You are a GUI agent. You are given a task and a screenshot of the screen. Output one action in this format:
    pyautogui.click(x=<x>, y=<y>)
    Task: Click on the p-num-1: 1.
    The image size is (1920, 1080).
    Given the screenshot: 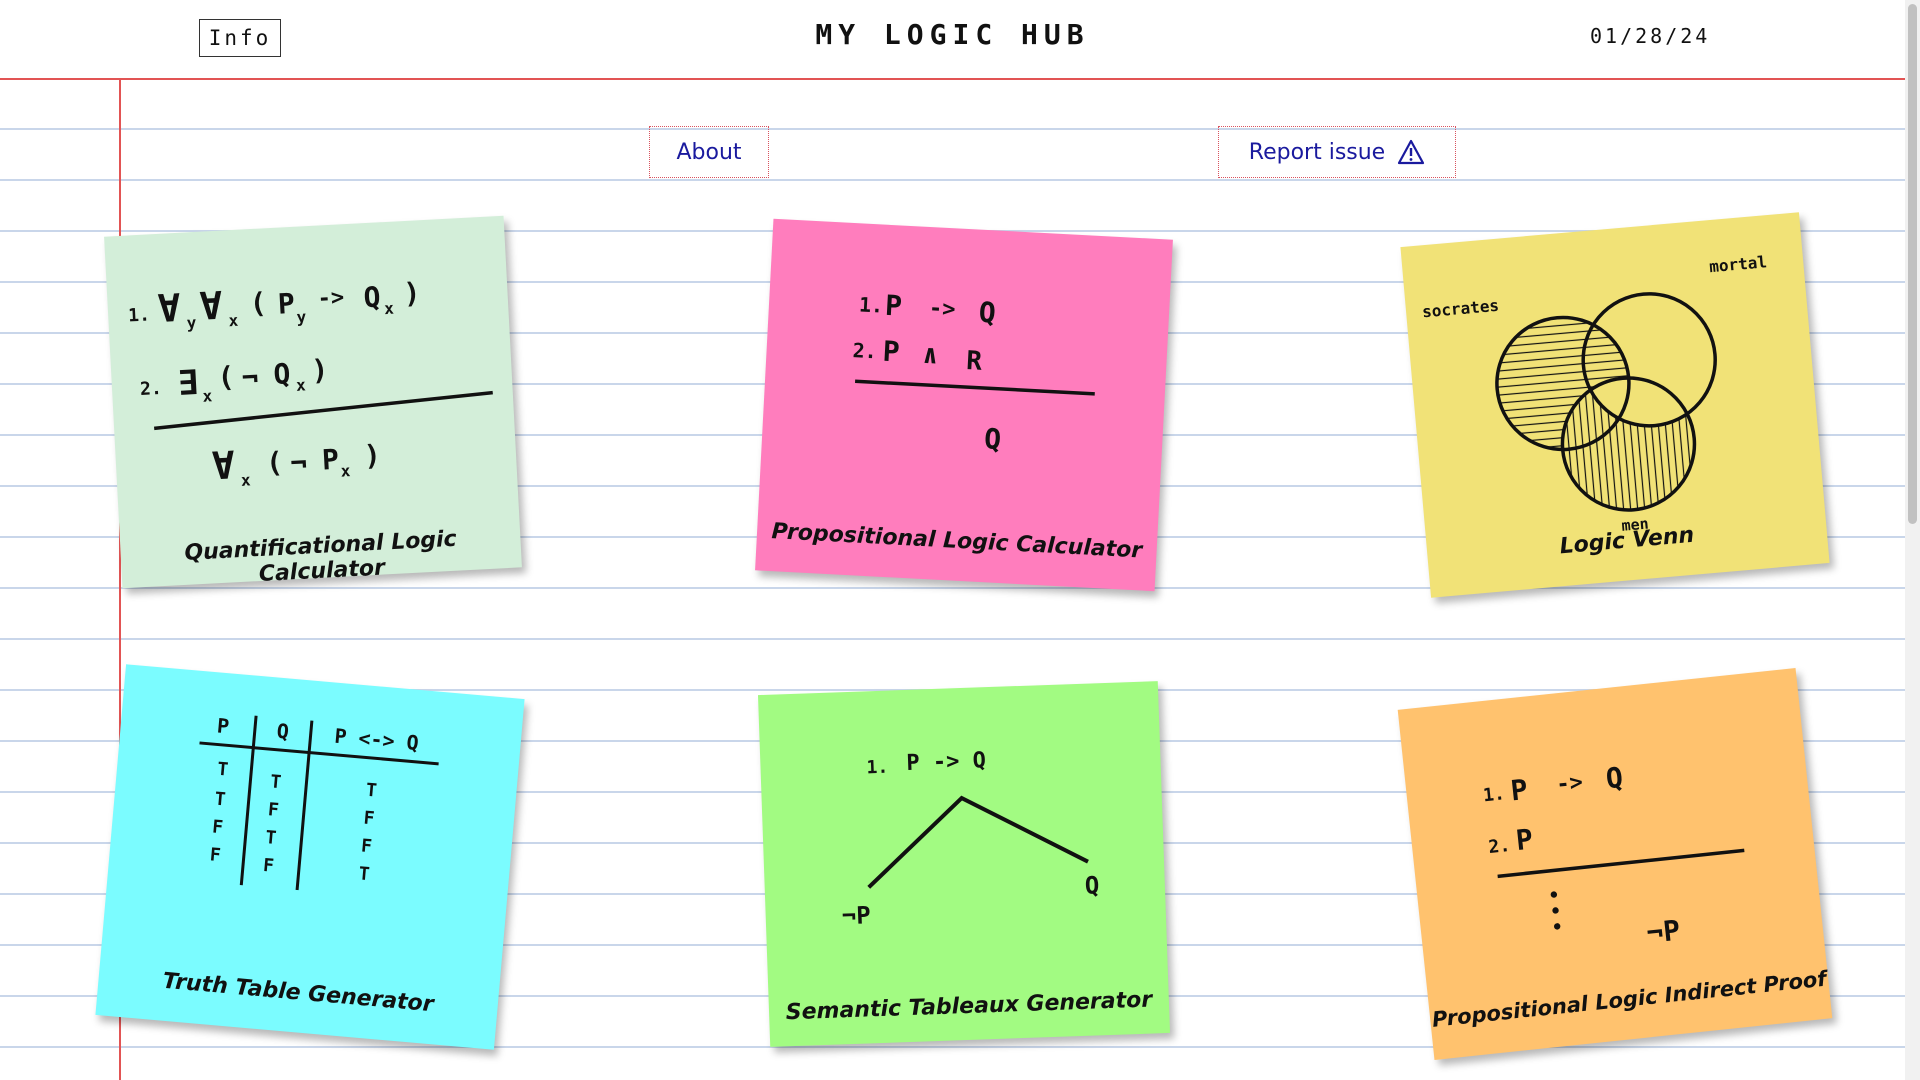 What is the action you would take?
    pyautogui.click(x=870, y=304)
    